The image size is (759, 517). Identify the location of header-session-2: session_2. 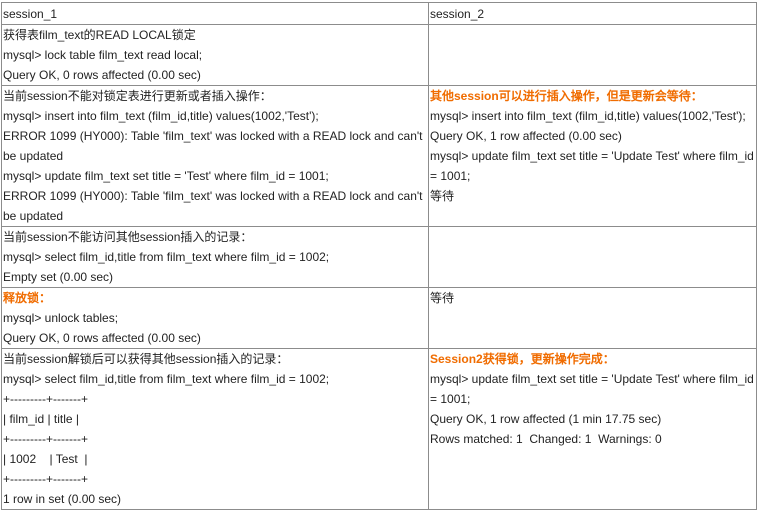
(592, 13).